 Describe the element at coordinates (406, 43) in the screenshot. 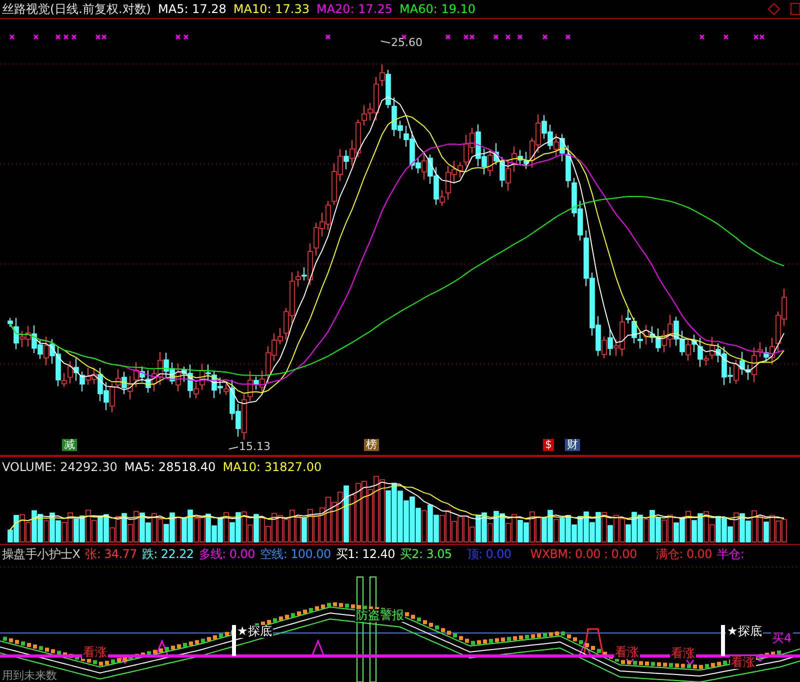

I see `high-price-label: 25.60` at that location.